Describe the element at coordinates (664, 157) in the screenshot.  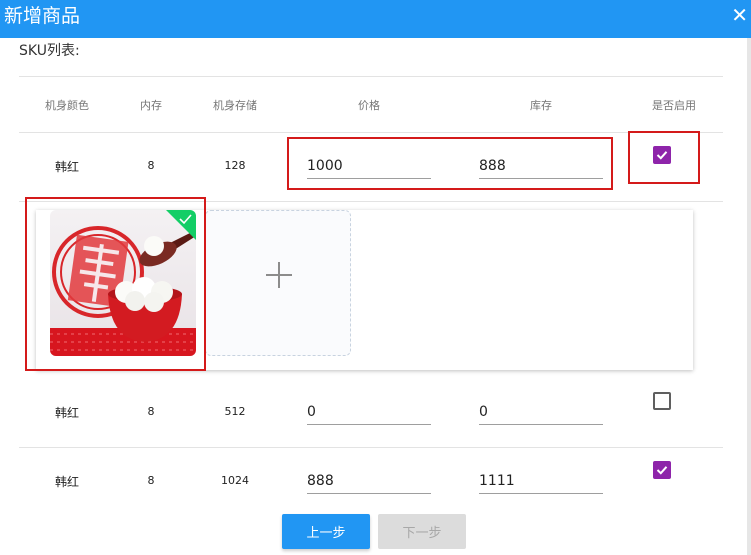
I see `annotation-box-enabled` at that location.